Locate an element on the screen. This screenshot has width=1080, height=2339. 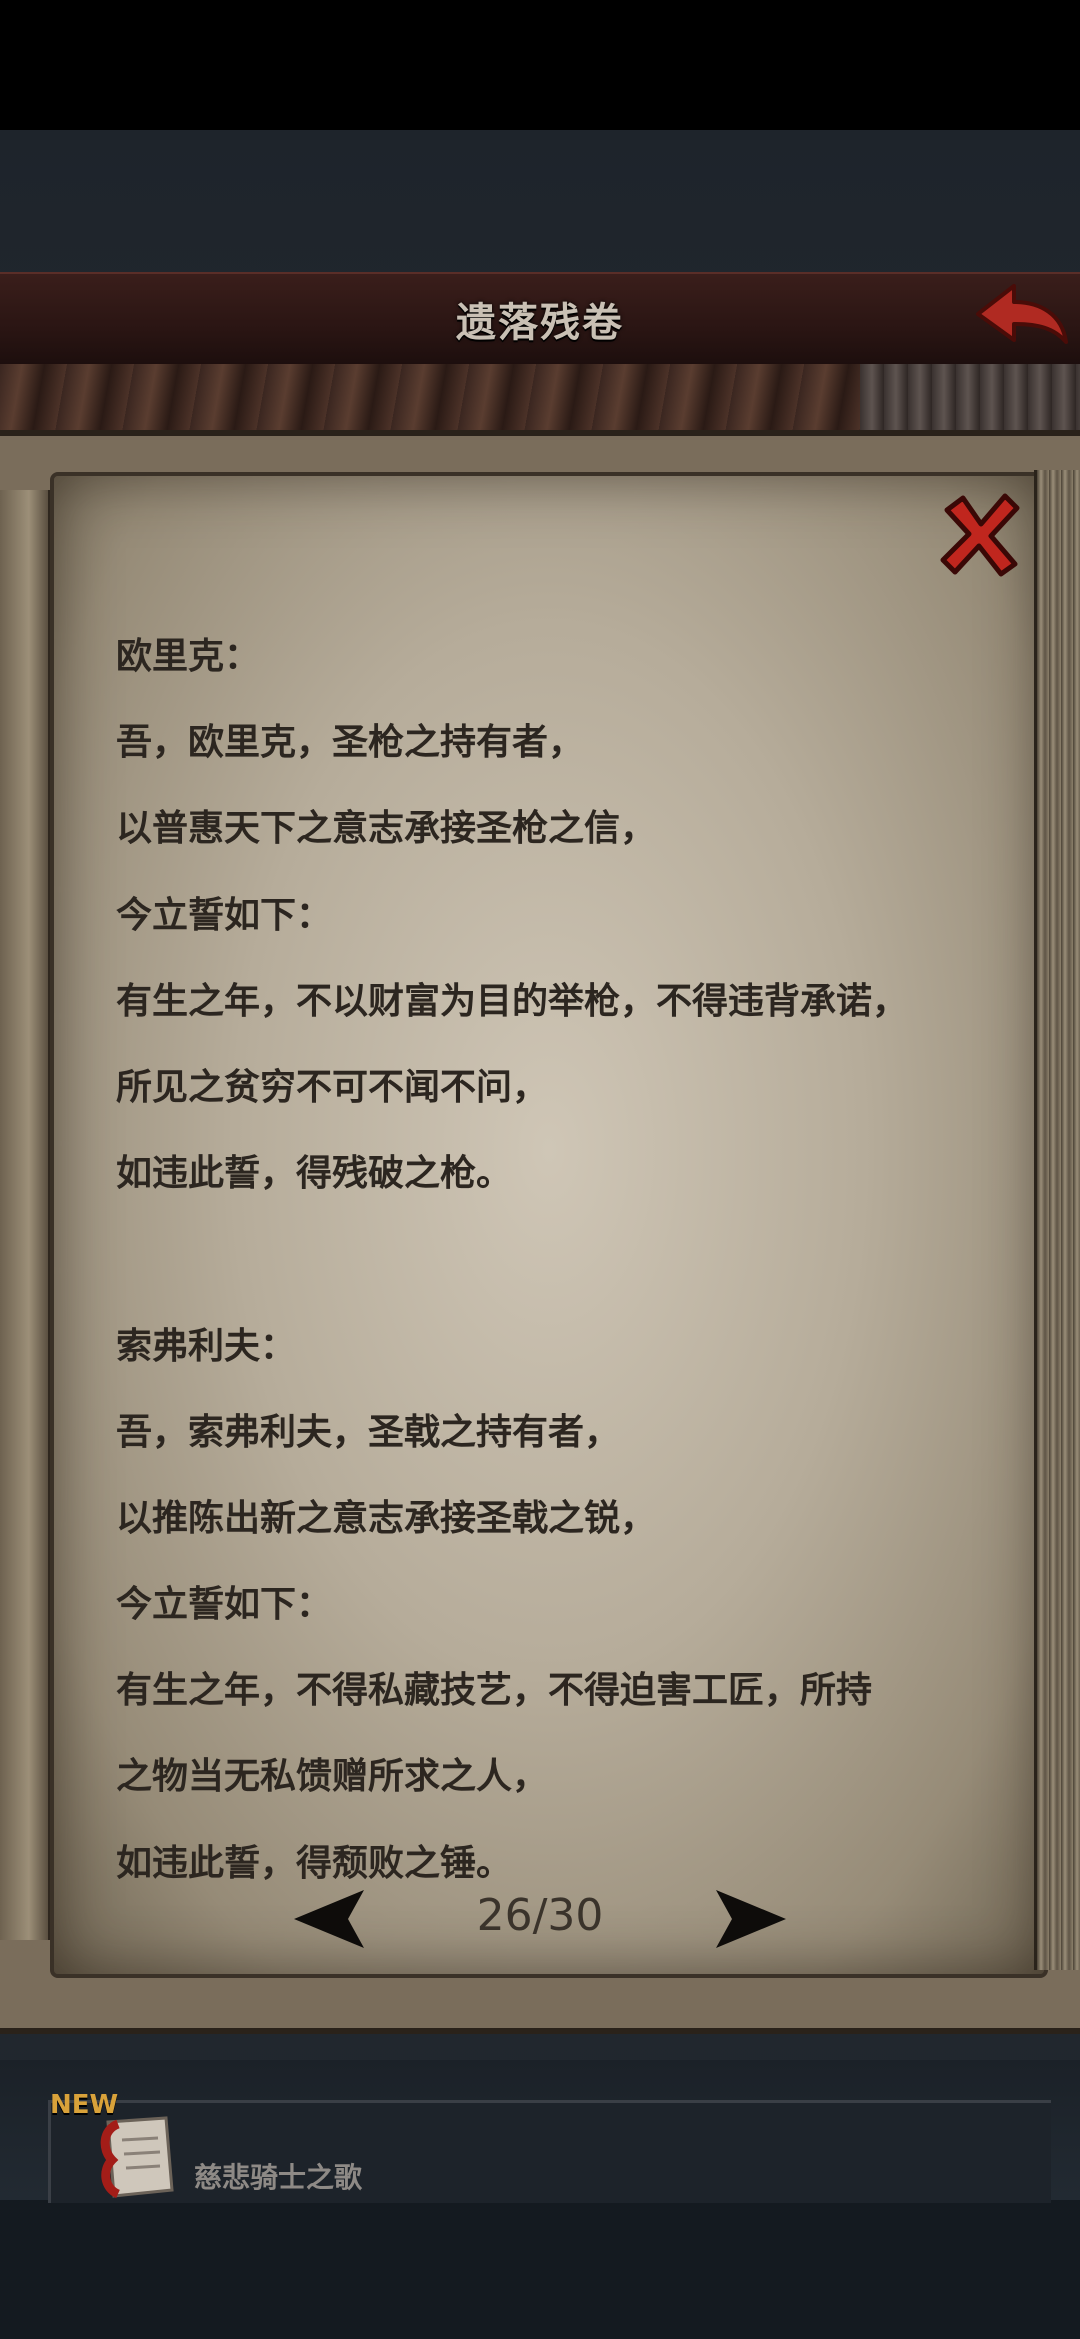
text-line: 有生之年，不以财富为目的举枪，不得违背承诺， is located at coordinates (512, 1001).